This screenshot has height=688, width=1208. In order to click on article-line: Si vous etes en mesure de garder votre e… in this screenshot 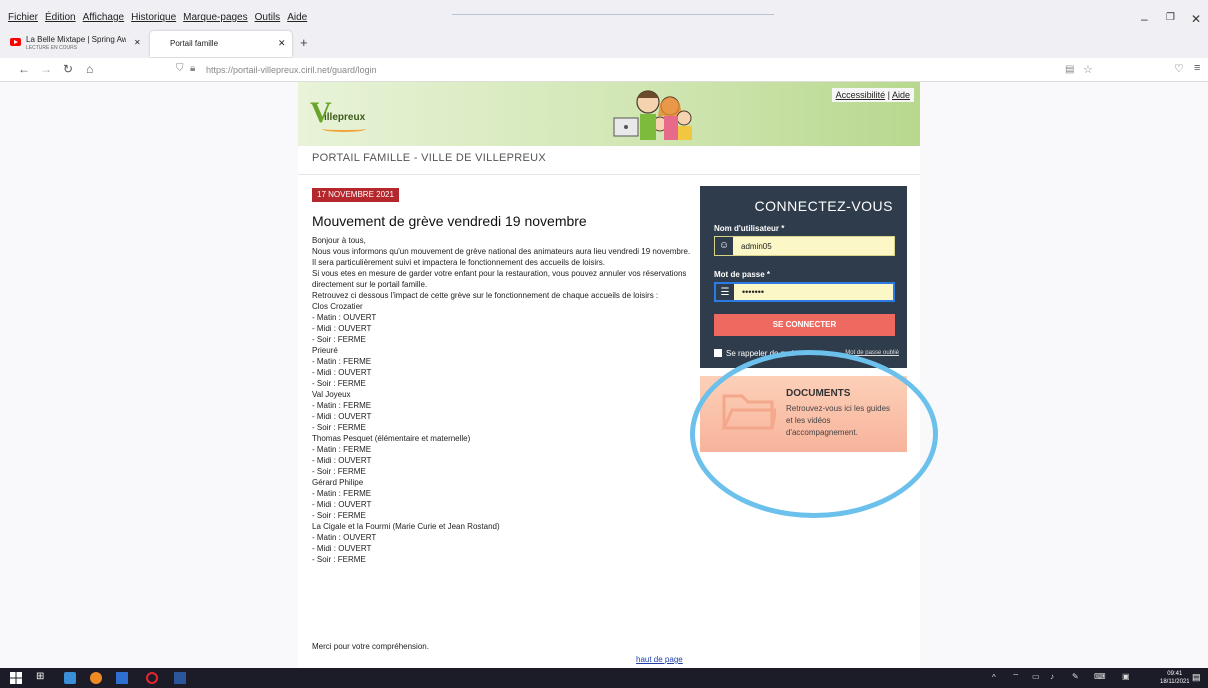, I will do `click(499, 279)`.